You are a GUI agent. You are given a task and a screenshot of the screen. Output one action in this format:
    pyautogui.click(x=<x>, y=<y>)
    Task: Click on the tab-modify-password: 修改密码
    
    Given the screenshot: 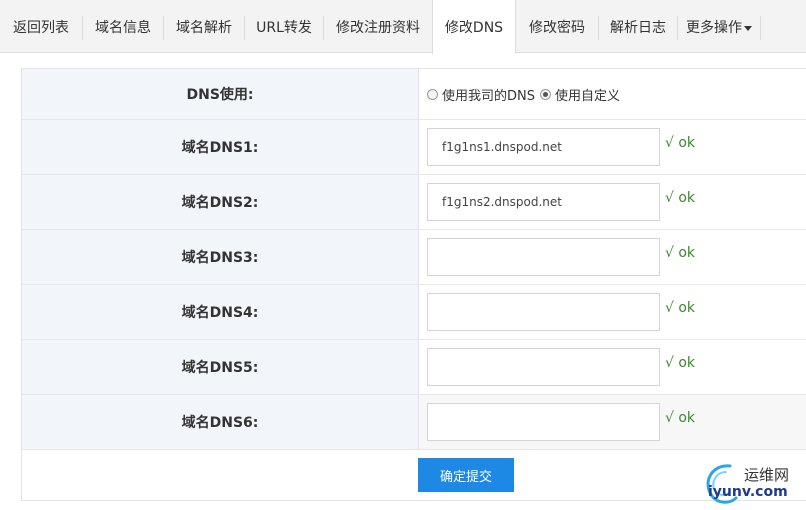 What is the action you would take?
    pyautogui.click(x=557, y=26)
    